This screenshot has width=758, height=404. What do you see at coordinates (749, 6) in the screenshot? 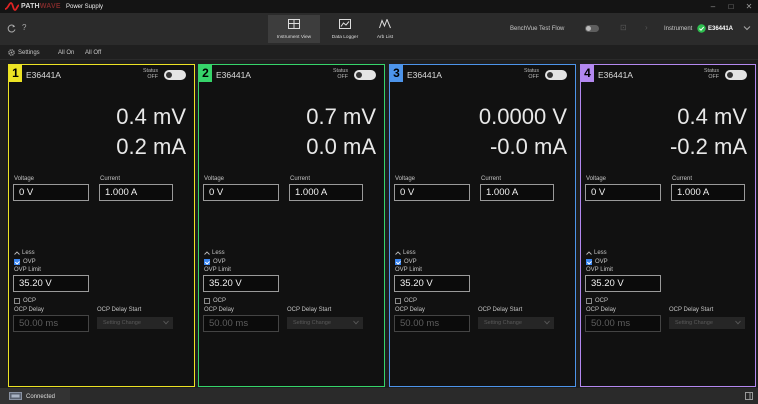
I see `close-button: ✕` at bounding box center [749, 6].